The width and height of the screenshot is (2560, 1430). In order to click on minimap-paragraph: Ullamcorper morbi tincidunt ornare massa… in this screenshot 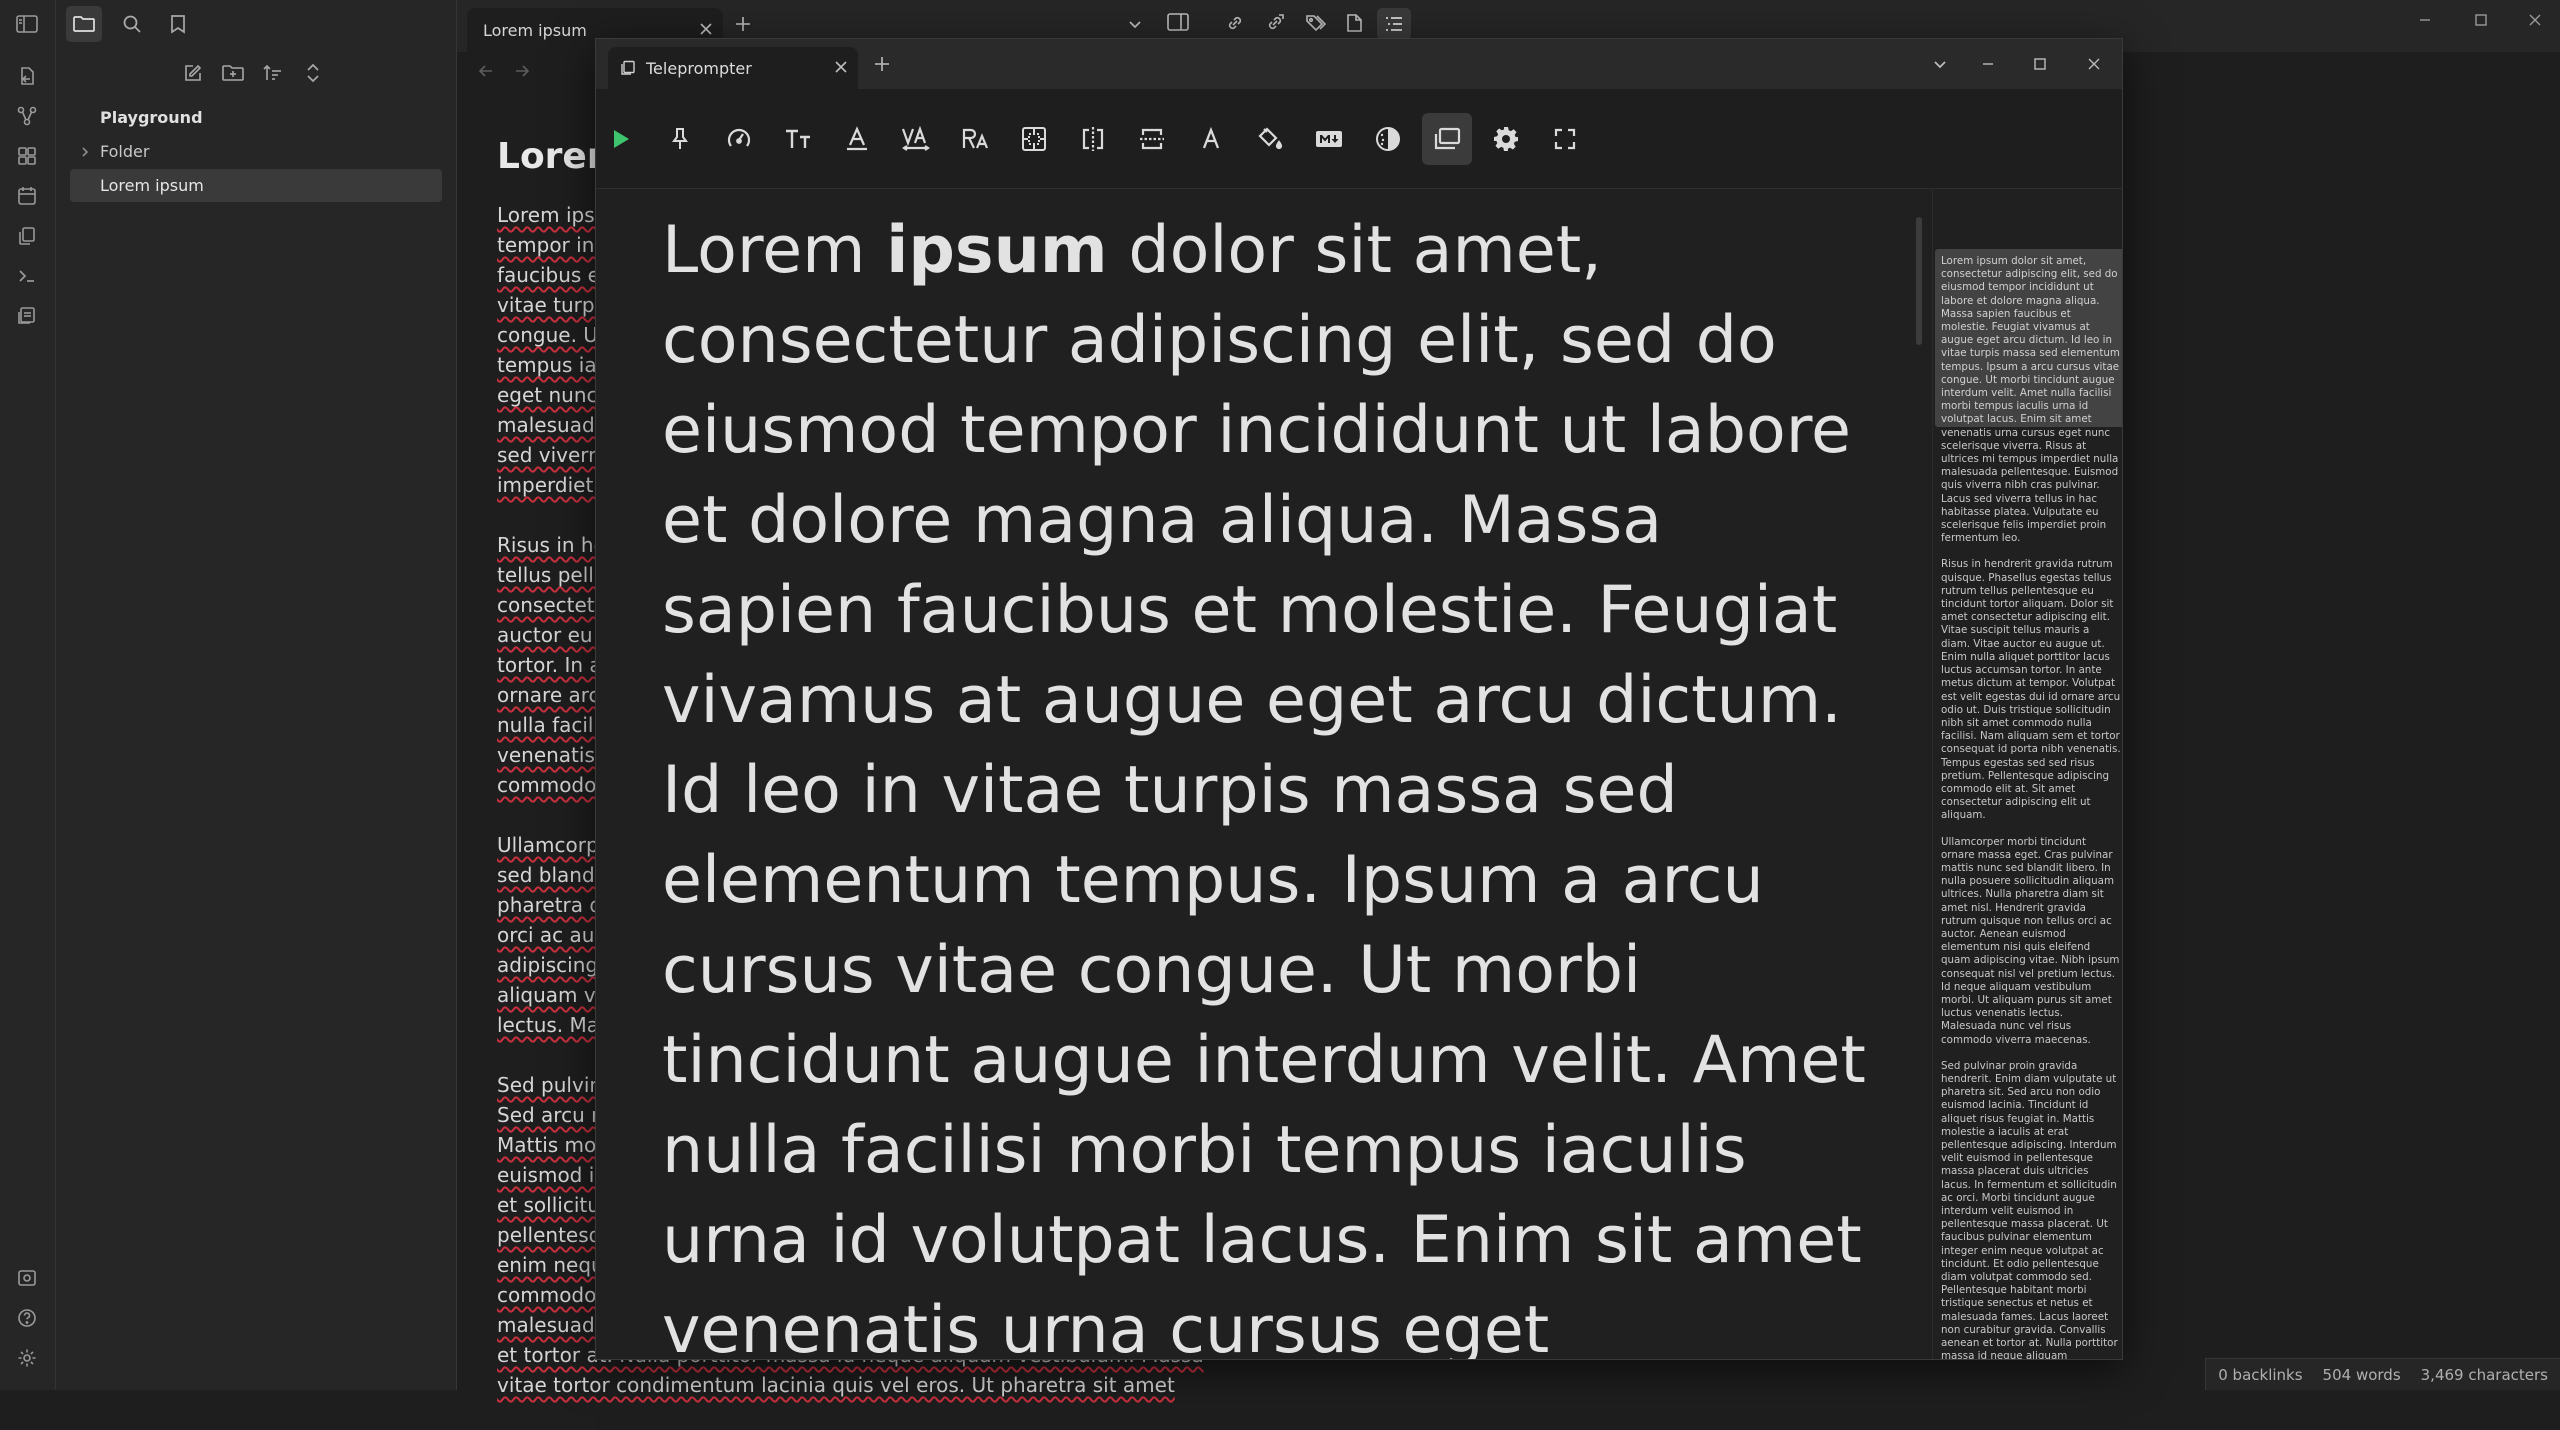, I will do `click(2030, 940)`.